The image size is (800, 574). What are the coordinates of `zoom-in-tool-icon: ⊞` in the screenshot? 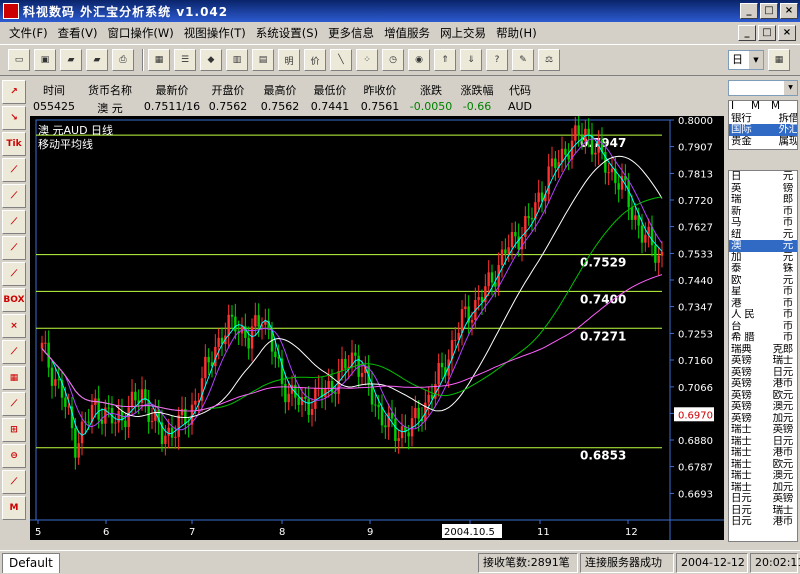 It's located at (14, 430).